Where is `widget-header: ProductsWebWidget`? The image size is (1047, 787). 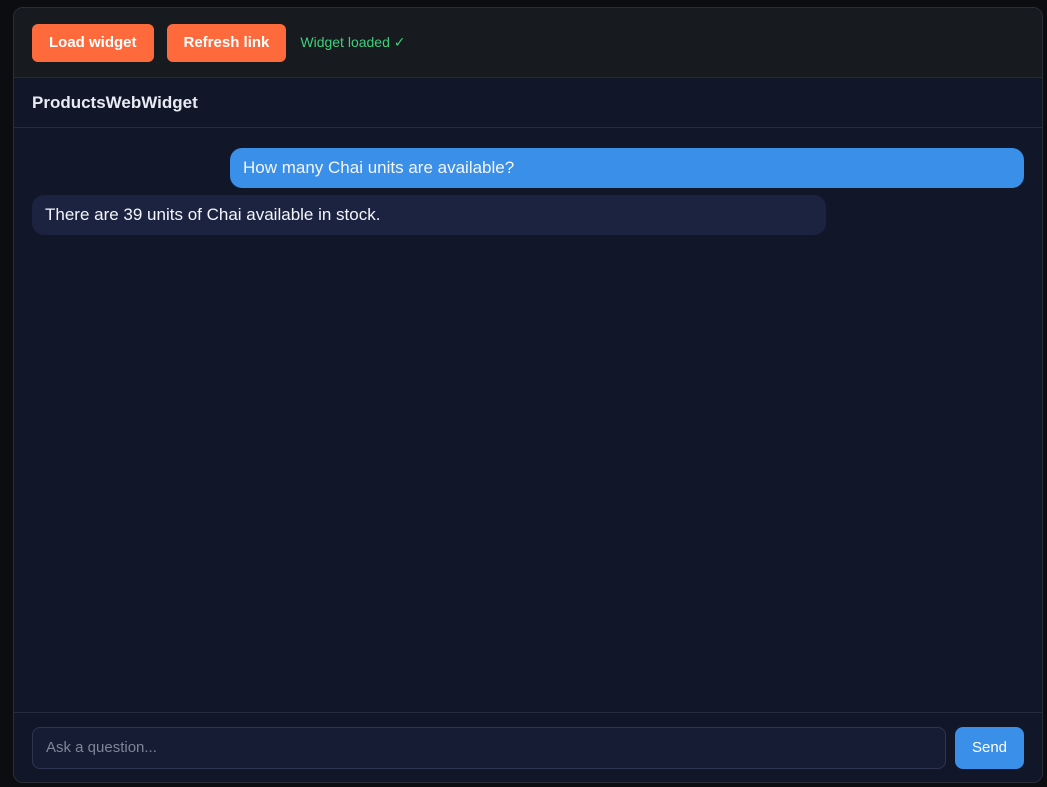
widget-header: ProductsWebWidget is located at coordinates (528, 103).